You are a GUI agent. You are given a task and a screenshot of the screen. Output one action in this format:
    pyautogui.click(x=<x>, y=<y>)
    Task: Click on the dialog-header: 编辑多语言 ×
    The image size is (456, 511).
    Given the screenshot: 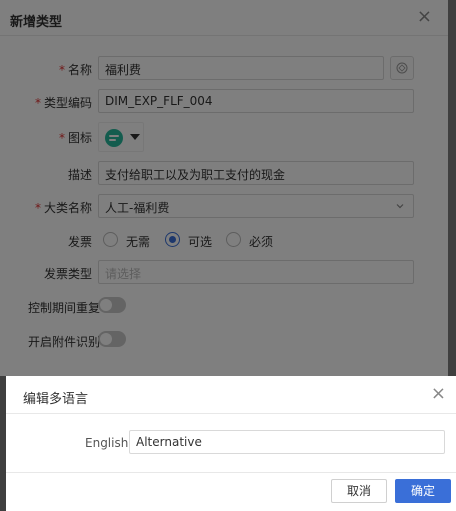 What is the action you would take?
    pyautogui.click(x=231, y=395)
    